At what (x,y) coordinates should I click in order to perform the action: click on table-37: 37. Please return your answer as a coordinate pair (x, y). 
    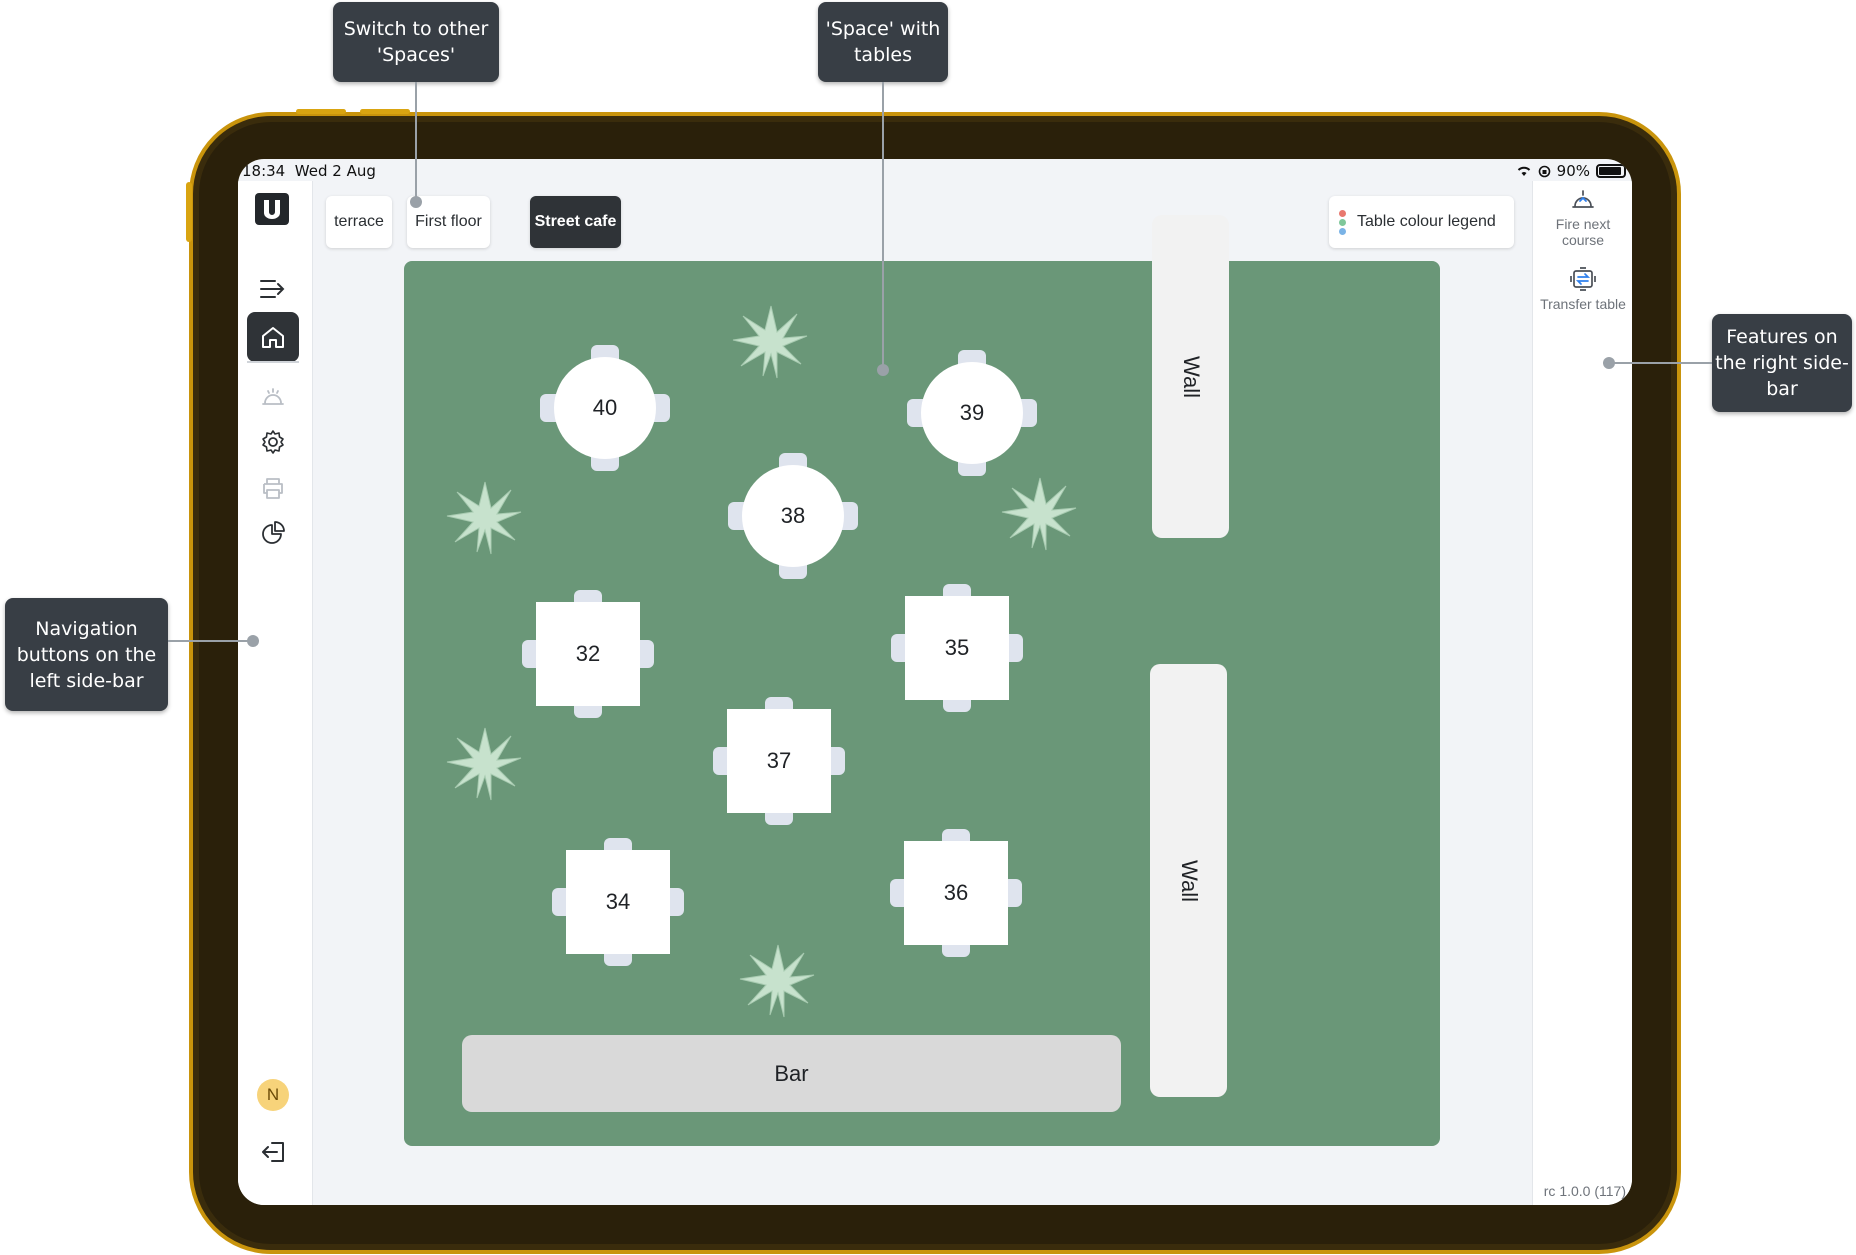
    Looking at the image, I should click on (779, 761).